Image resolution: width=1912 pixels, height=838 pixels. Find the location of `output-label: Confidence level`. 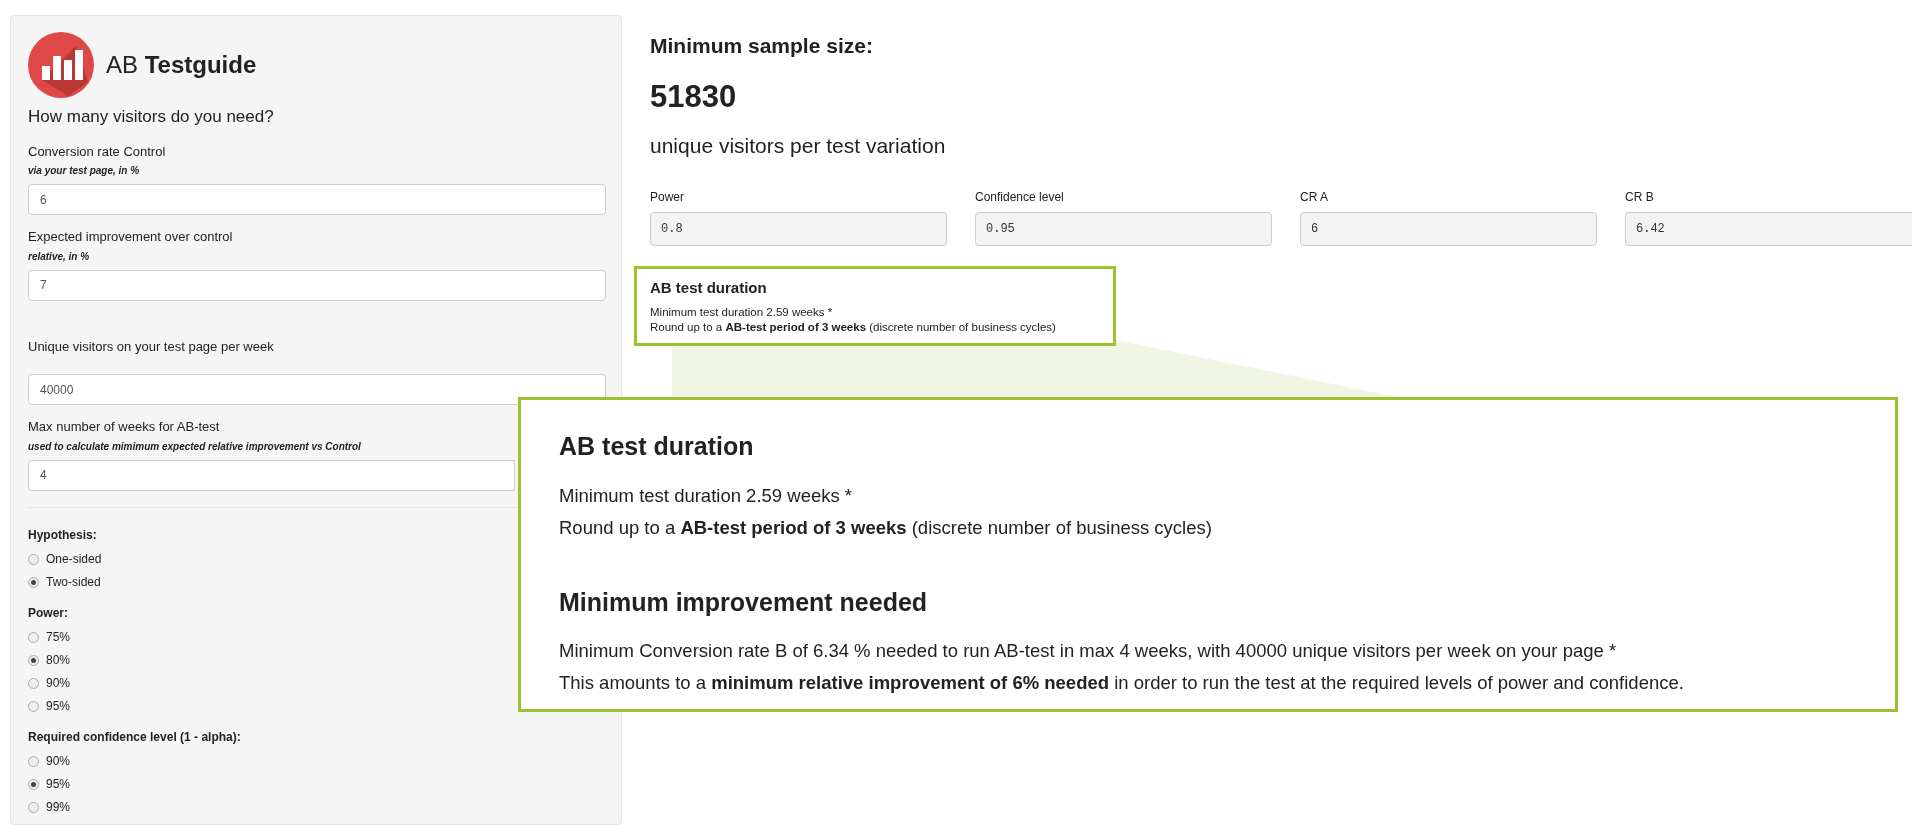

output-label: Confidence level is located at coordinates (1020, 197).